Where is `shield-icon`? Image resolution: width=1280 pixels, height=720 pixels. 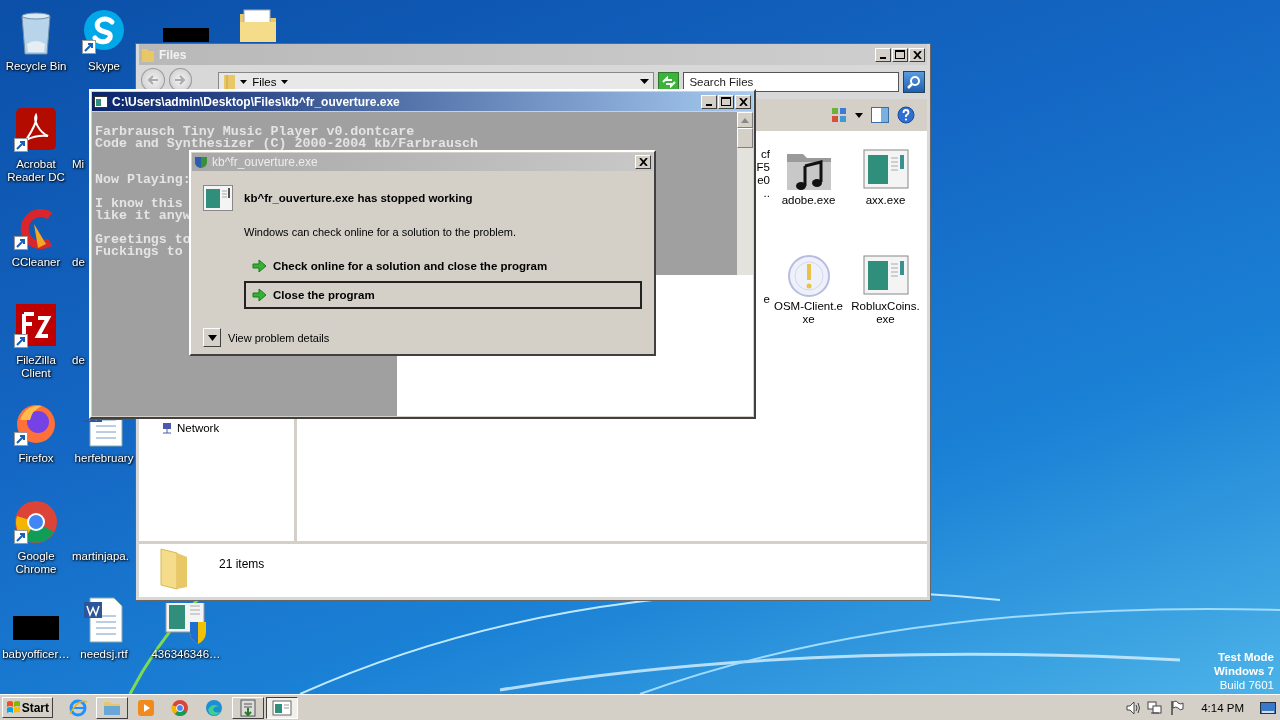 shield-icon is located at coordinates (201, 162).